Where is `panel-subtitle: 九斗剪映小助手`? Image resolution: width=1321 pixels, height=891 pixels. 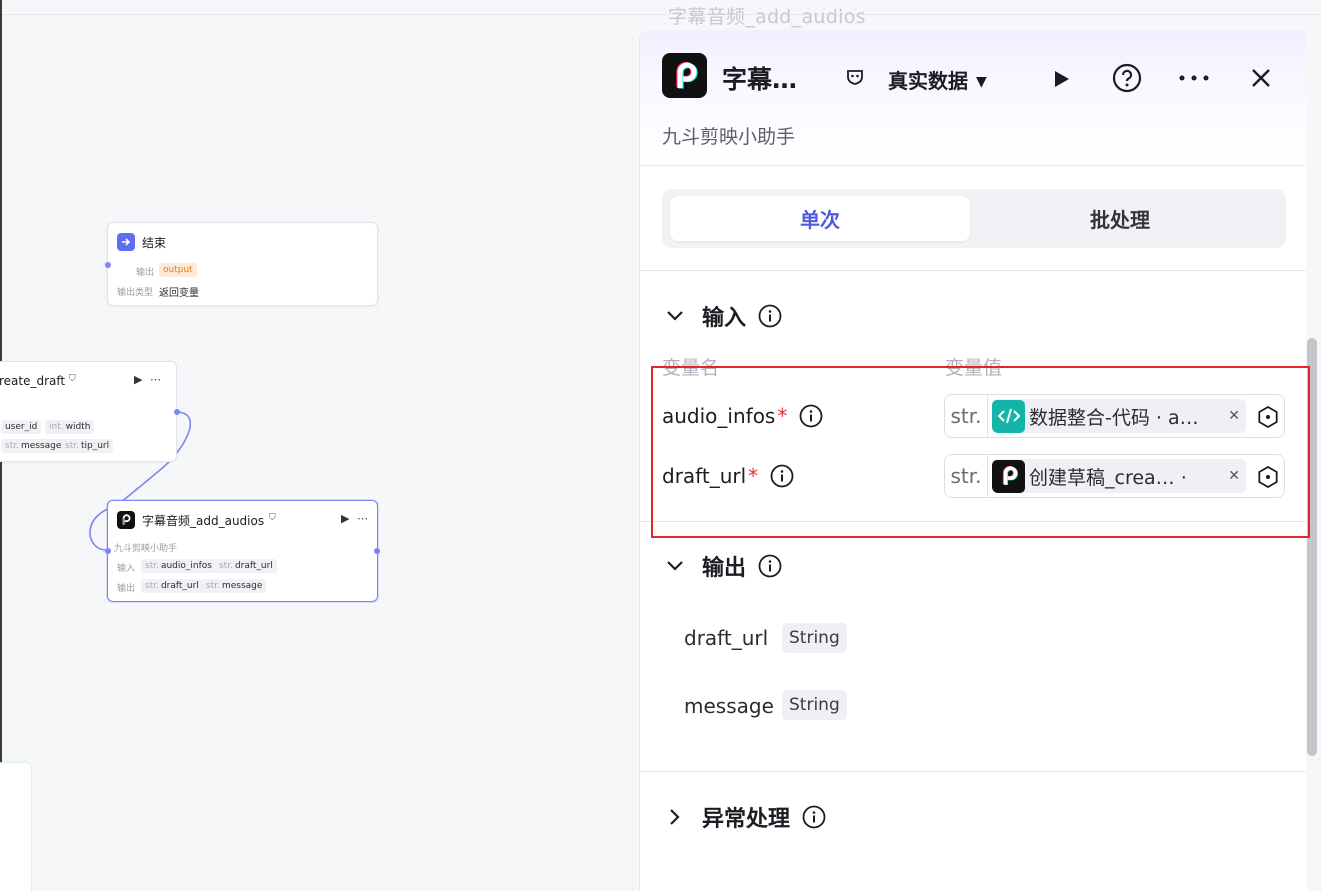 panel-subtitle: 九斗剪映小助手 is located at coordinates (729, 137).